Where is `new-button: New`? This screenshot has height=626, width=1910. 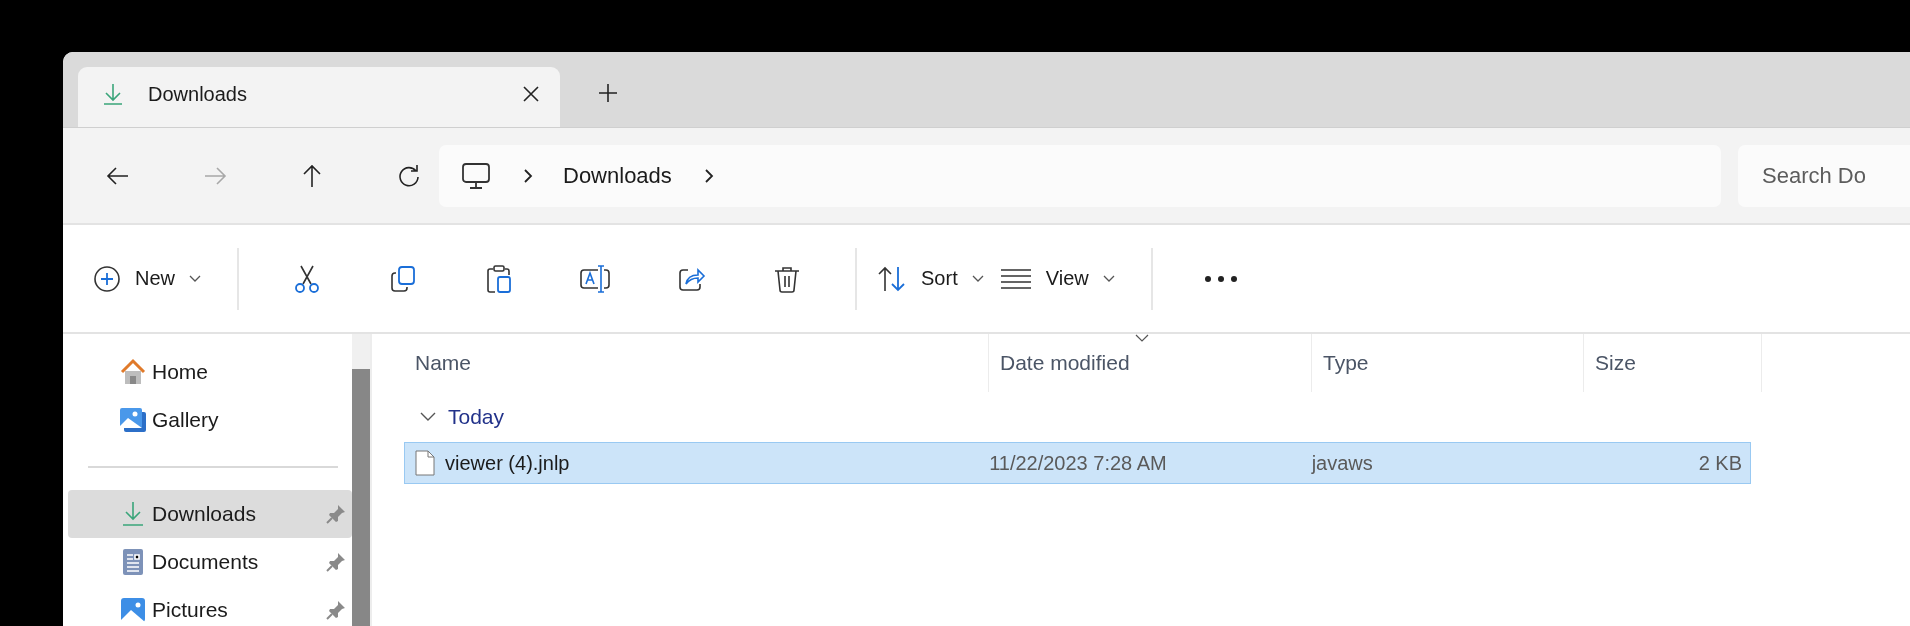 new-button: New is located at coordinates (155, 278).